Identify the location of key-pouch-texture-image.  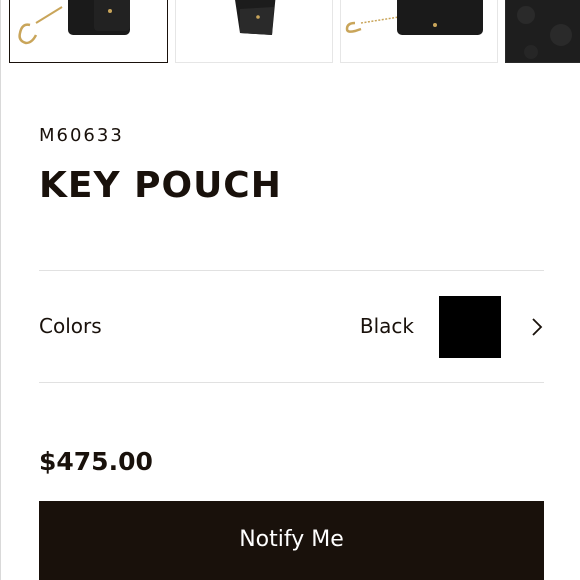
(543, 31).